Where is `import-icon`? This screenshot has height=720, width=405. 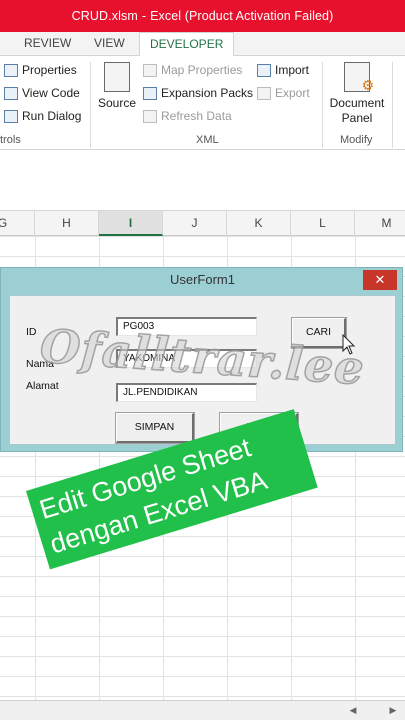
import-icon is located at coordinates (264, 70).